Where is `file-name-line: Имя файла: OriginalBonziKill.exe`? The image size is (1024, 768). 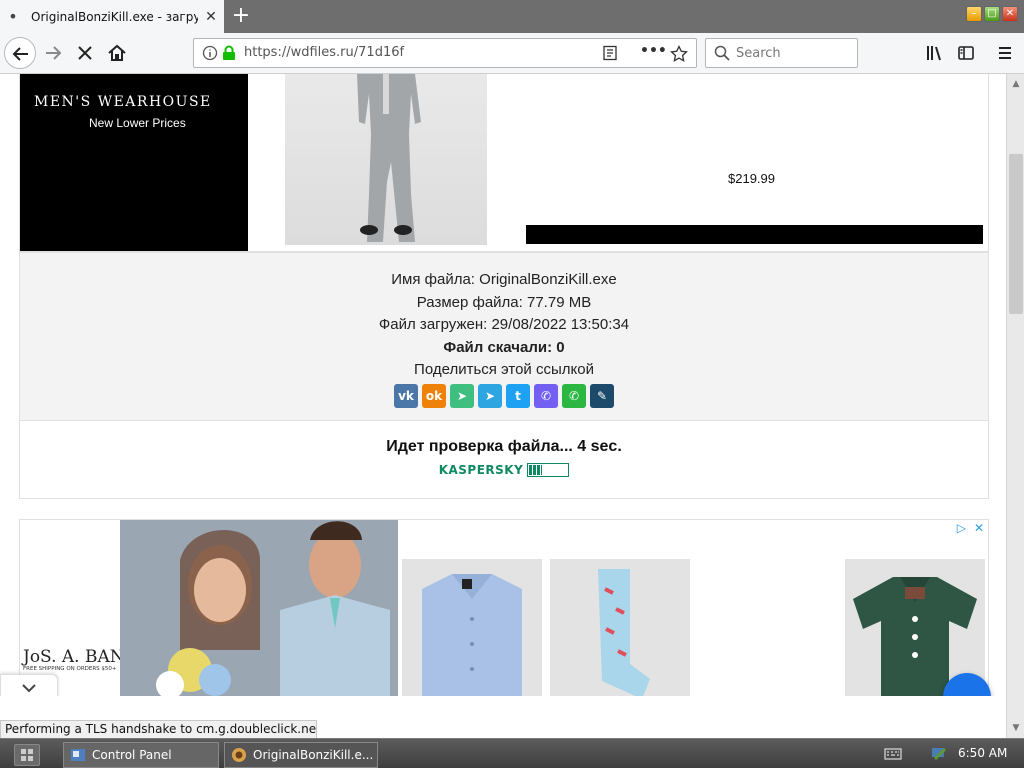
file-name-line: Имя файла: OriginalBonziKill.exe is located at coordinates (504, 280).